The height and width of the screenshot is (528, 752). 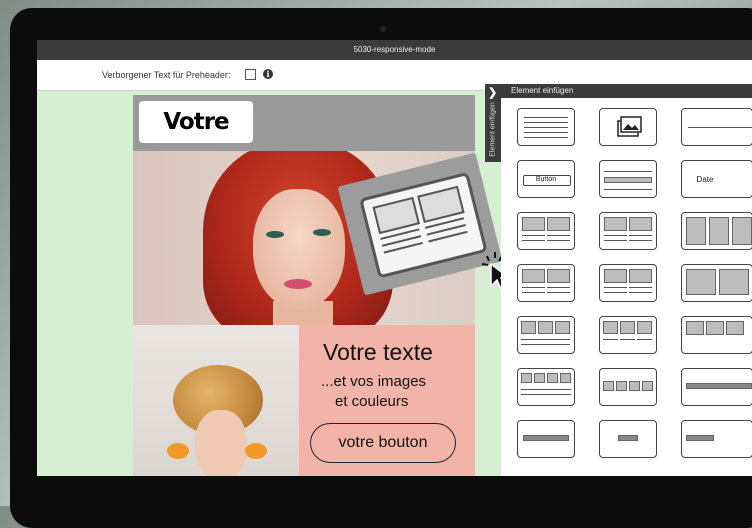 What do you see at coordinates (372, 401) in the screenshot?
I see `text-line-2: et couleurs` at bounding box center [372, 401].